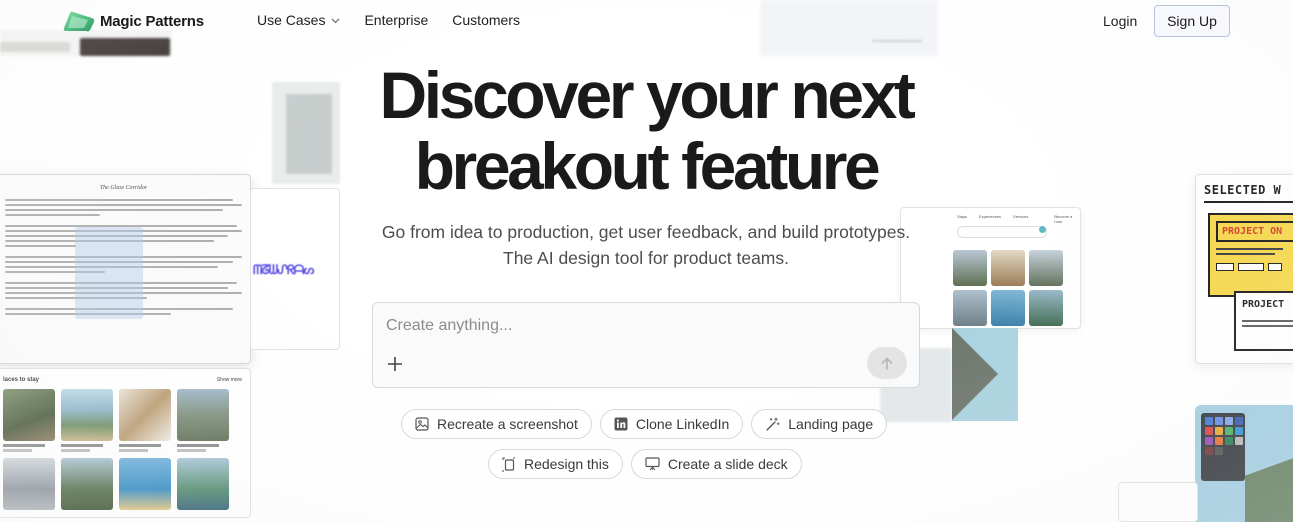 The width and height of the screenshot is (1293, 522). What do you see at coordinates (1244, 463) in the screenshot?
I see `bg-palette-preview` at bounding box center [1244, 463].